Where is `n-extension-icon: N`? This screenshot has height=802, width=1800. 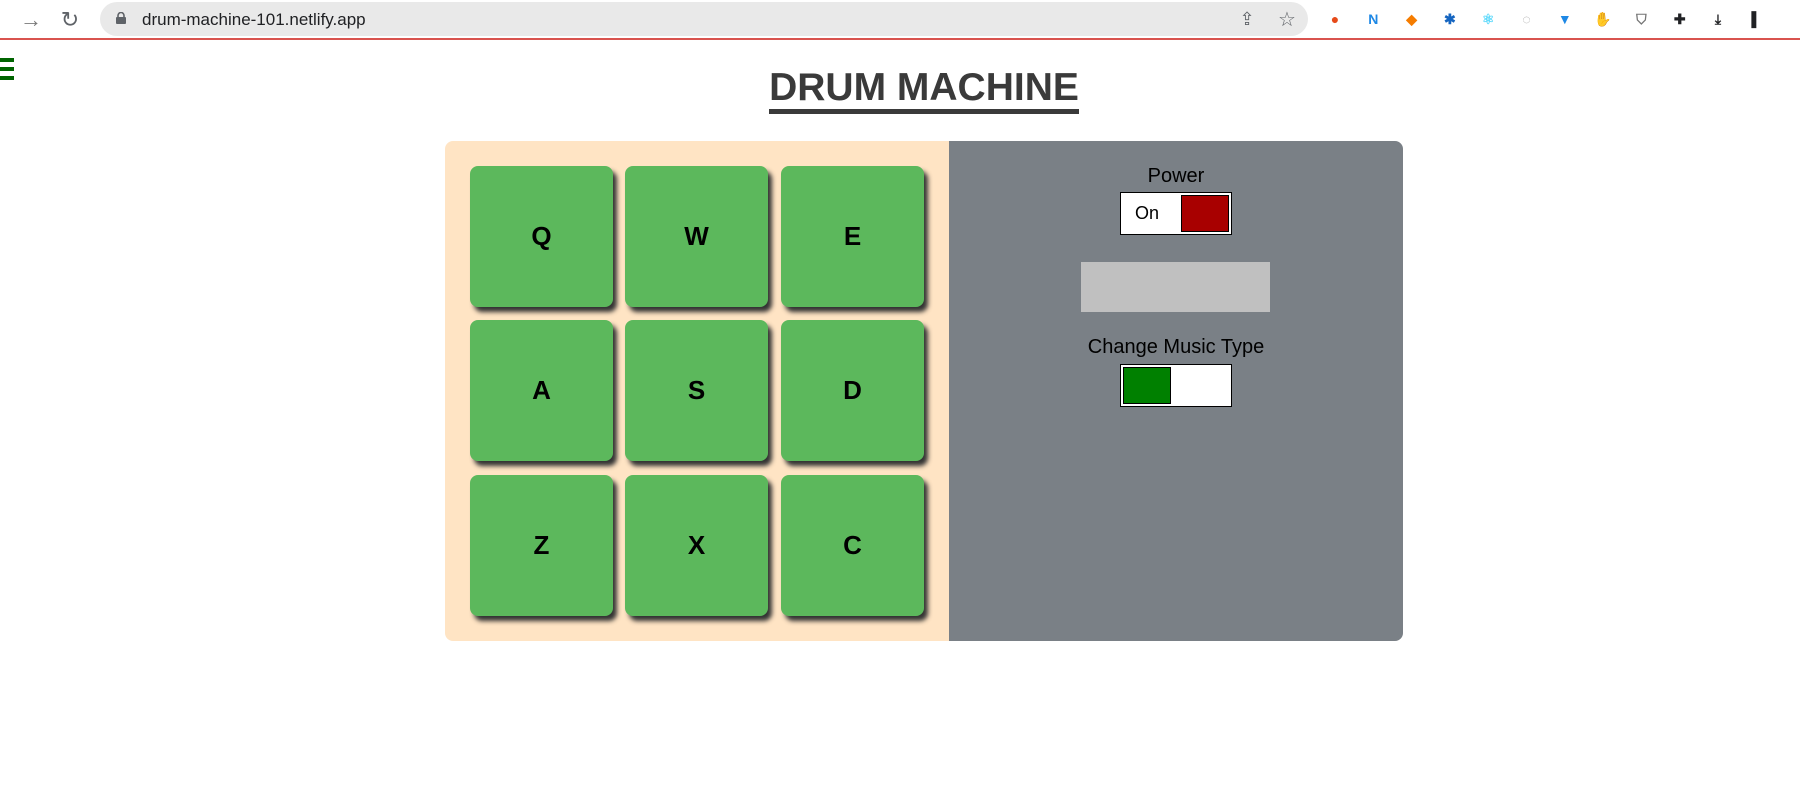 n-extension-icon: N is located at coordinates (1373, 19).